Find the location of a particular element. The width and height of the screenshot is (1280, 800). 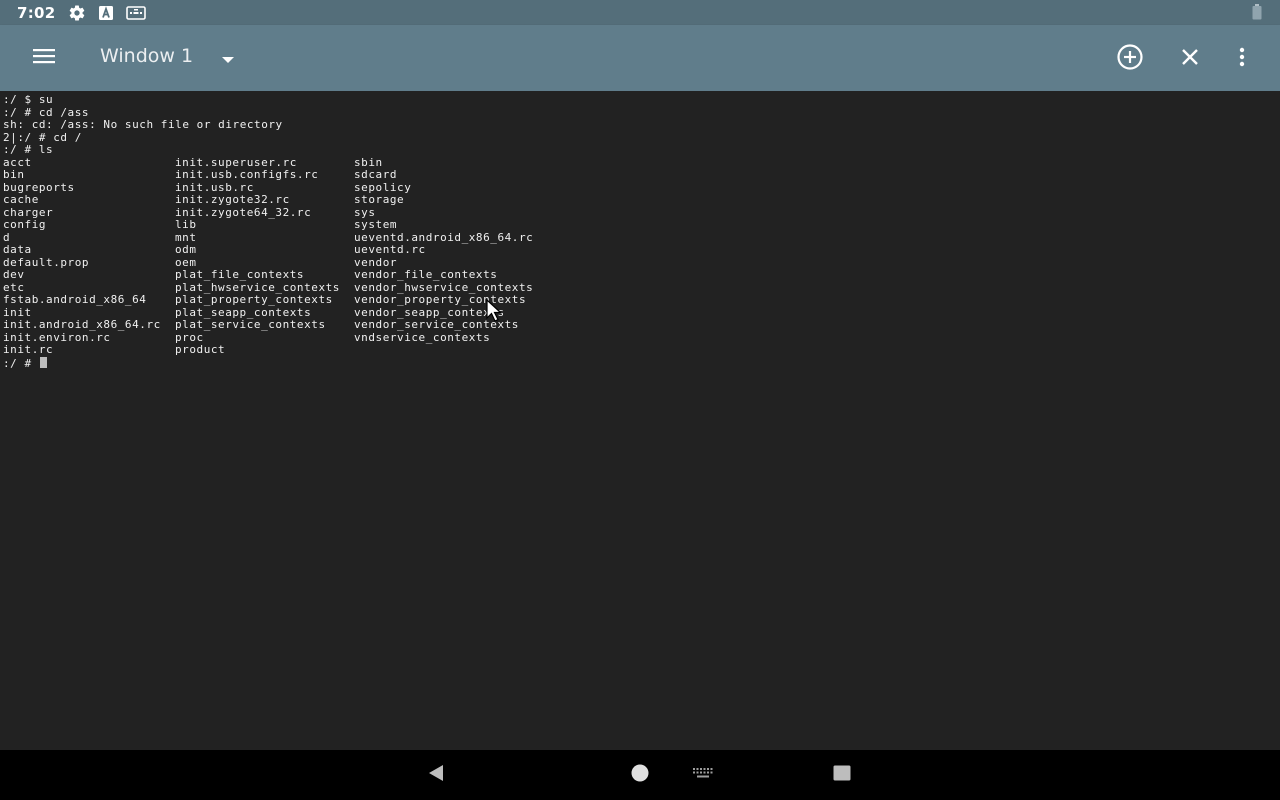

ls-entry: ueventd.rc is located at coordinates (390, 249).